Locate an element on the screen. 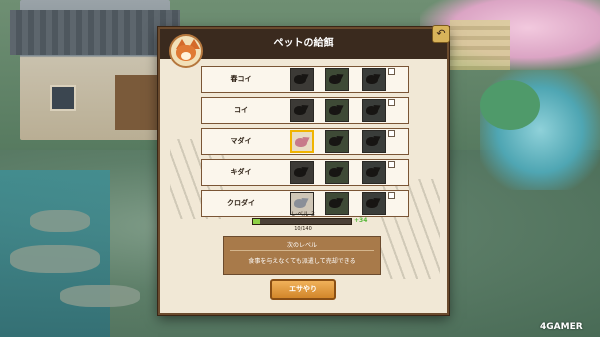  fish-row: キダイ is located at coordinates (305, 172).